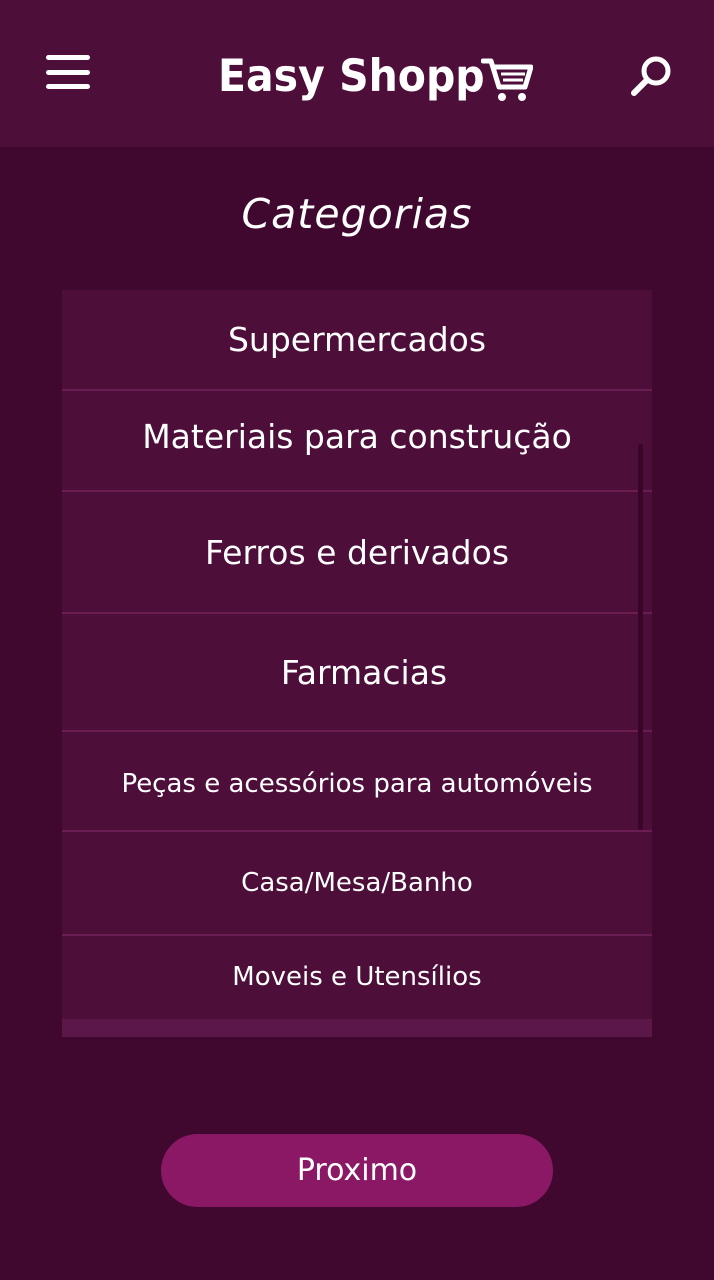  I want to click on category-item-casa-mesa-banho: Casa/Mesa/Banho, so click(357, 883).